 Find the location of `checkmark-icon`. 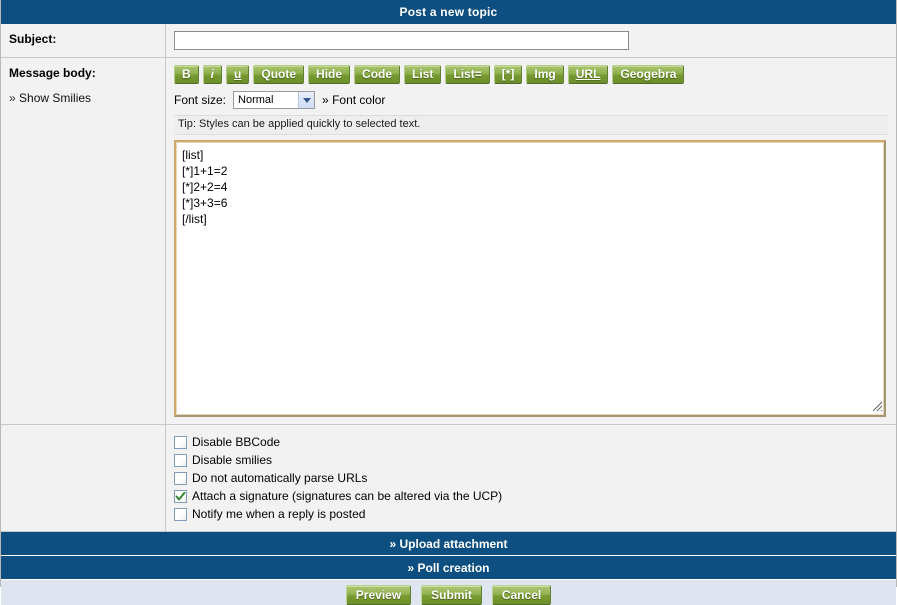

checkmark-icon is located at coordinates (180, 495).